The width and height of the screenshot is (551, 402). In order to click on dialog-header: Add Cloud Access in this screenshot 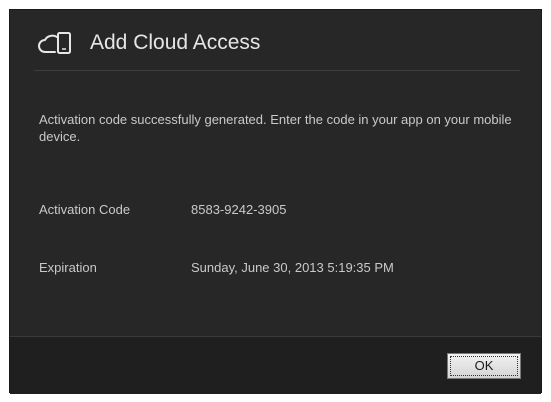, I will do `click(275, 41)`.